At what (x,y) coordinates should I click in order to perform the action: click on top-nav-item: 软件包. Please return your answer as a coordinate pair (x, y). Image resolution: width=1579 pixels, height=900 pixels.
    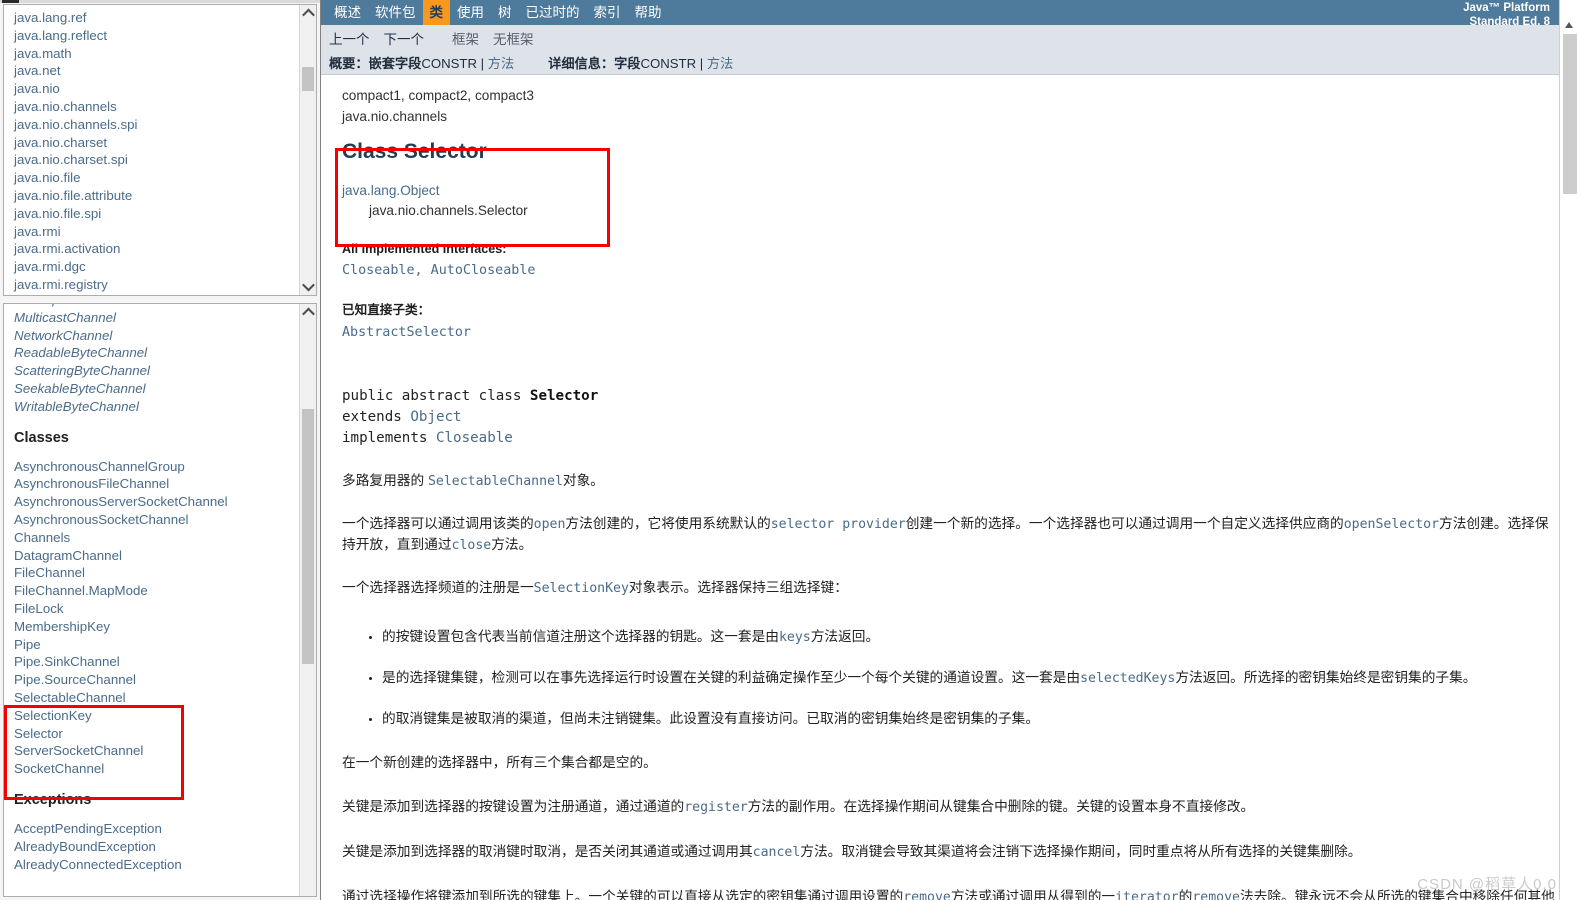
    Looking at the image, I should click on (395, 12).